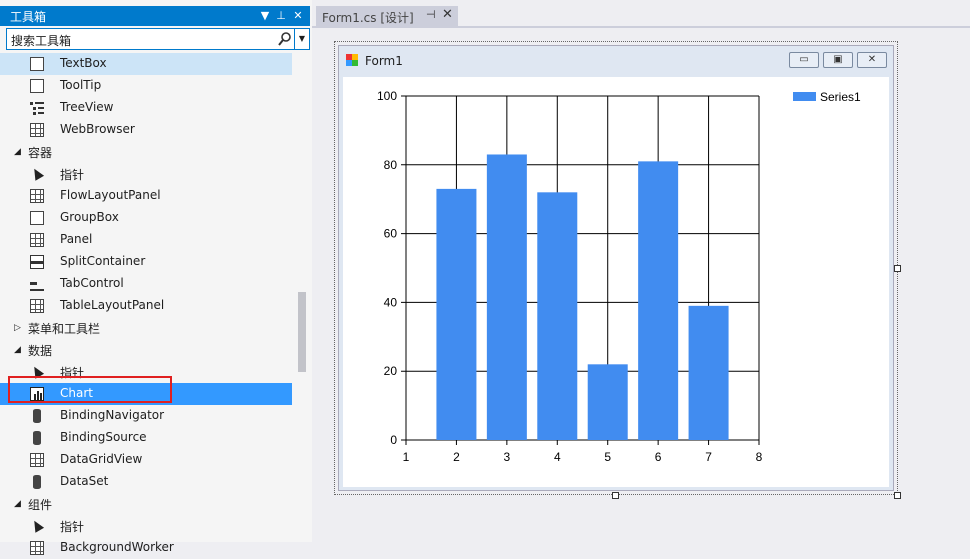 The width and height of the screenshot is (970, 559). What do you see at coordinates (759, 457) in the screenshot?
I see `x-tick-label: 8` at bounding box center [759, 457].